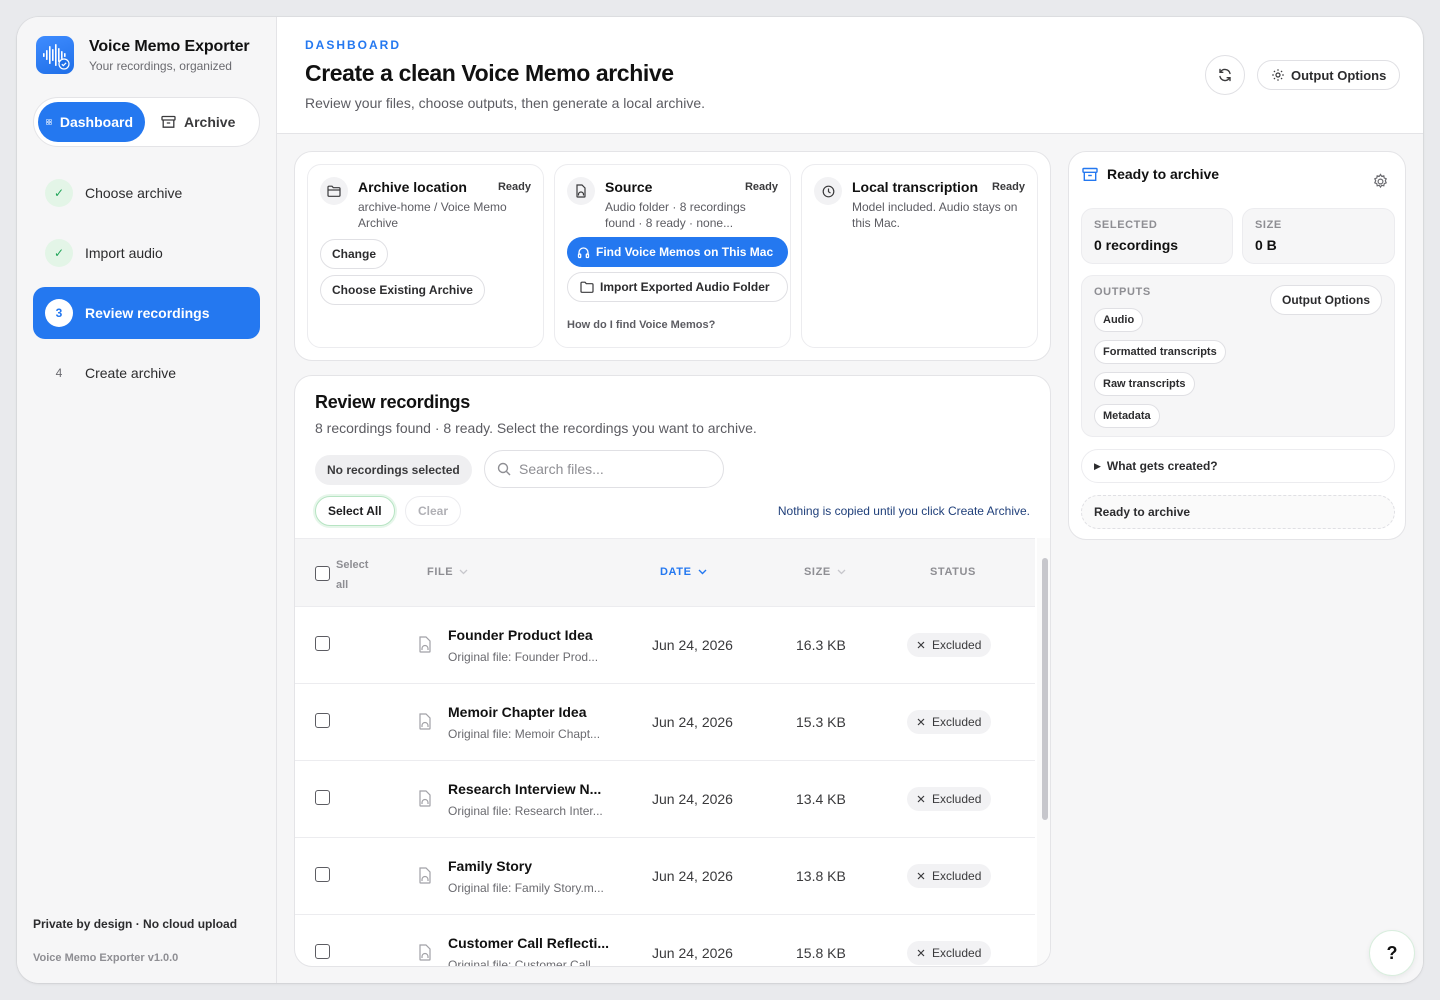  I want to click on step-choose-archive: ✓ Choose archive, so click(146, 193).